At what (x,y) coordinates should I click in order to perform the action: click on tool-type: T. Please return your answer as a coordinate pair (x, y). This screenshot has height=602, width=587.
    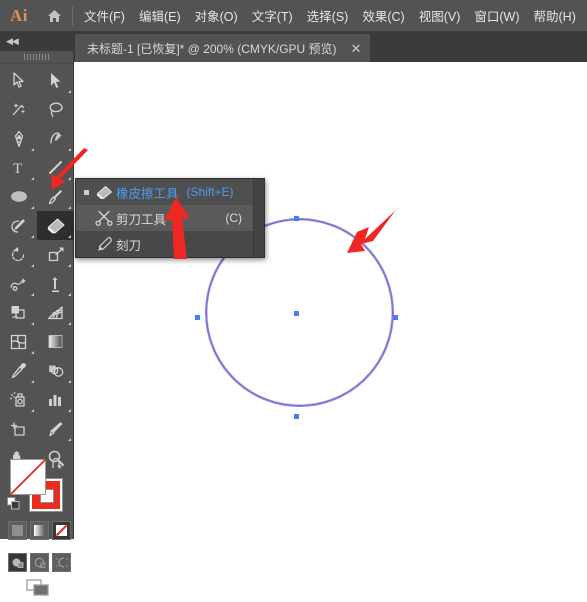
    Looking at the image, I should click on (18, 167).